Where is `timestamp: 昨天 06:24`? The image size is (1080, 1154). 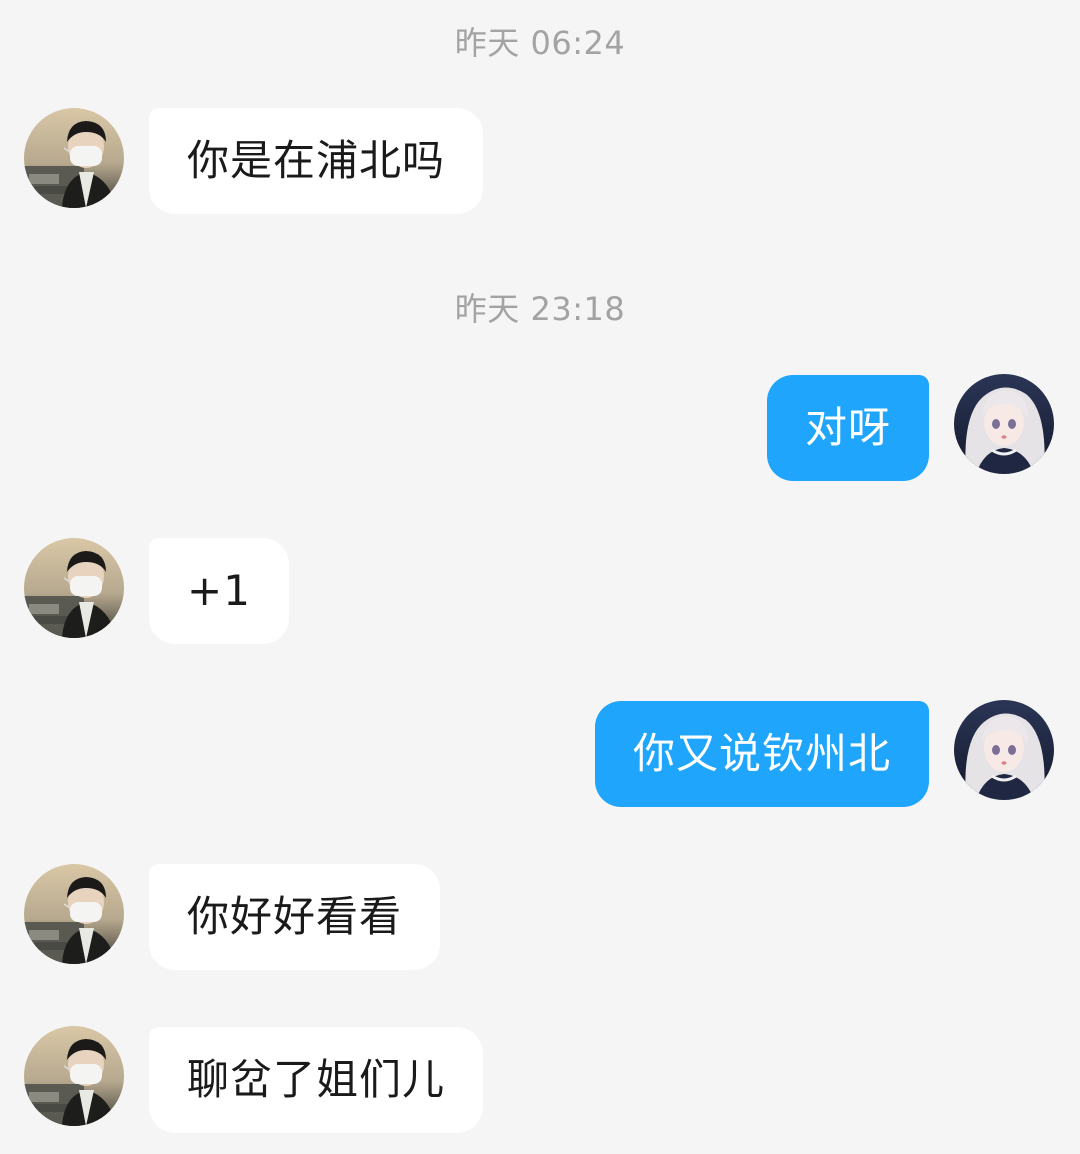 timestamp: 昨天 06:24 is located at coordinates (540, 43).